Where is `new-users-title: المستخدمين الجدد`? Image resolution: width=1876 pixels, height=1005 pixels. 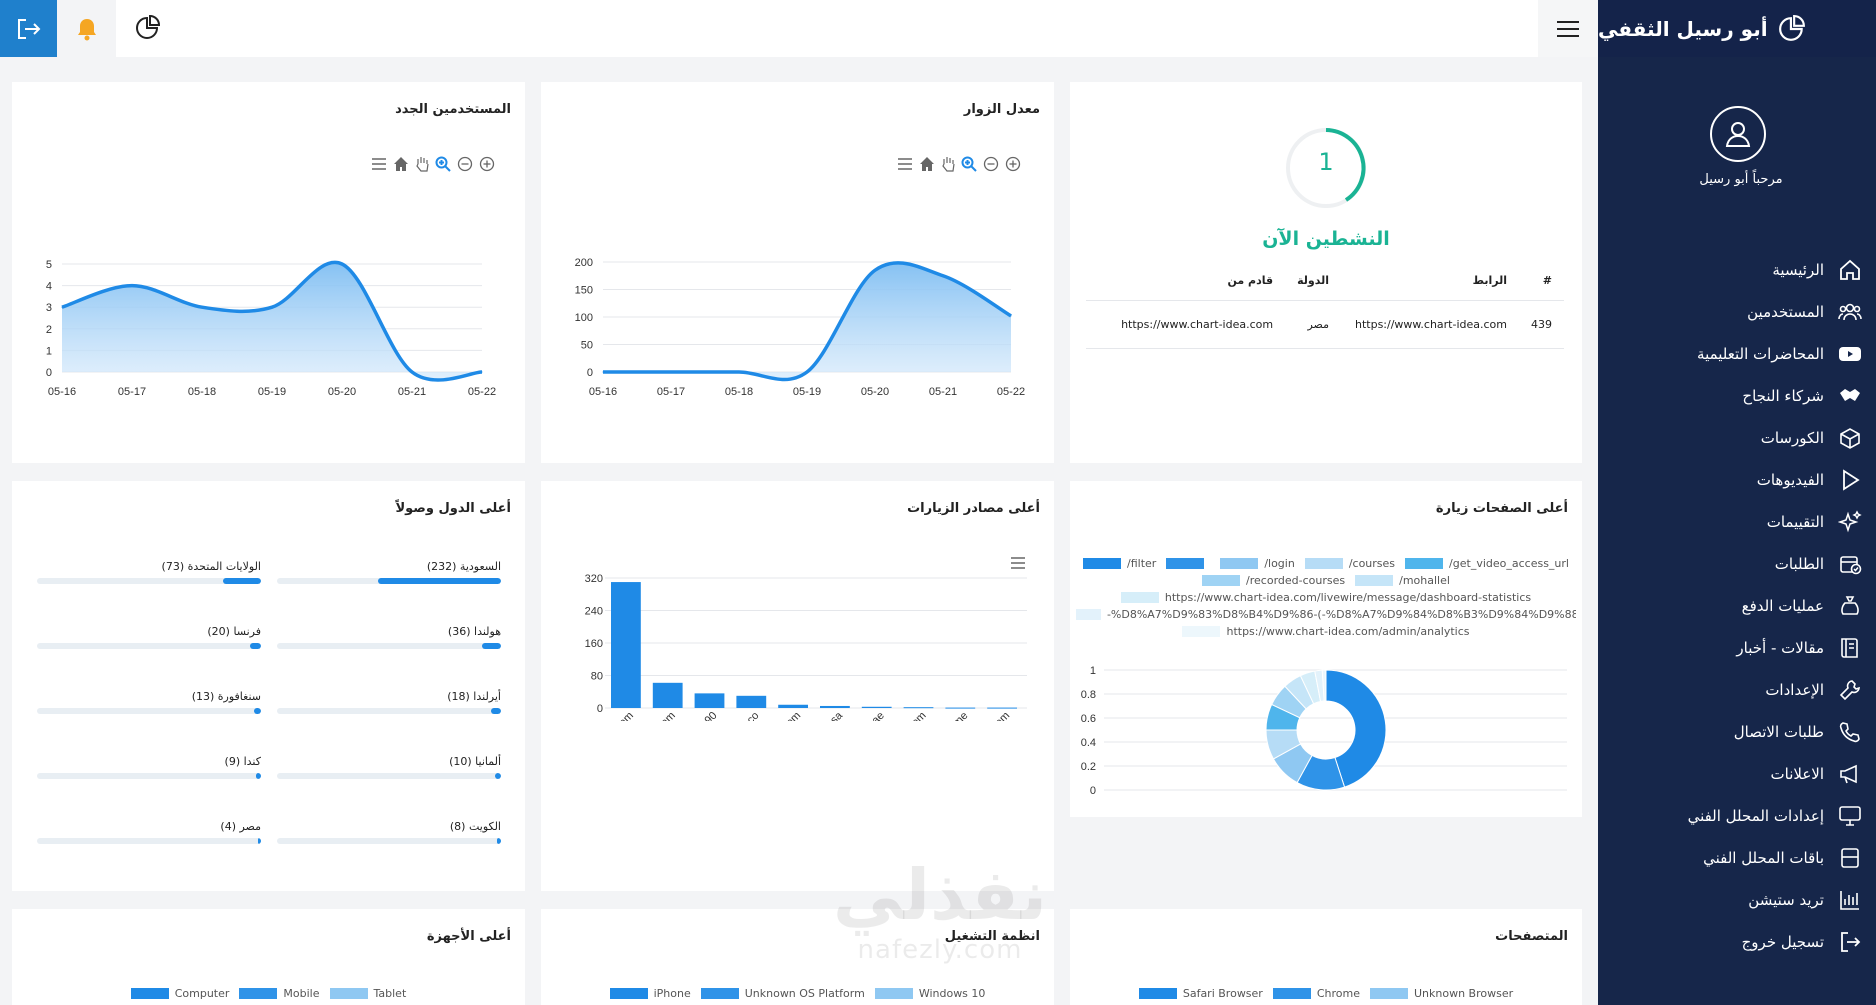 new-users-title: المستخدمين الجدد is located at coordinates (453, 109).